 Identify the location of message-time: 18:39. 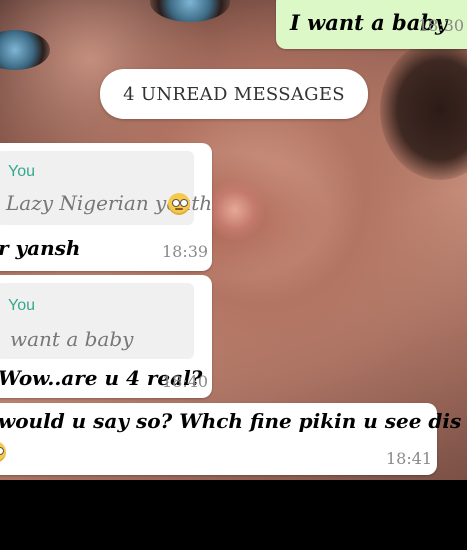
(185, 251).